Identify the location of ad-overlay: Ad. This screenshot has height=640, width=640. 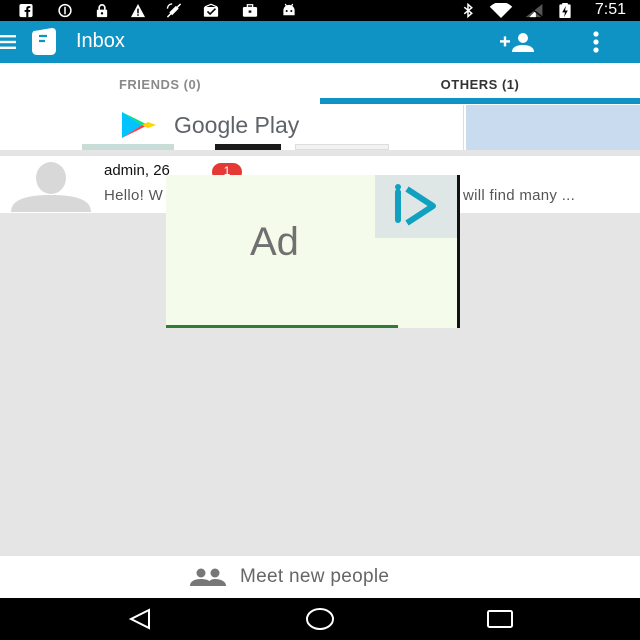
(313, 251).